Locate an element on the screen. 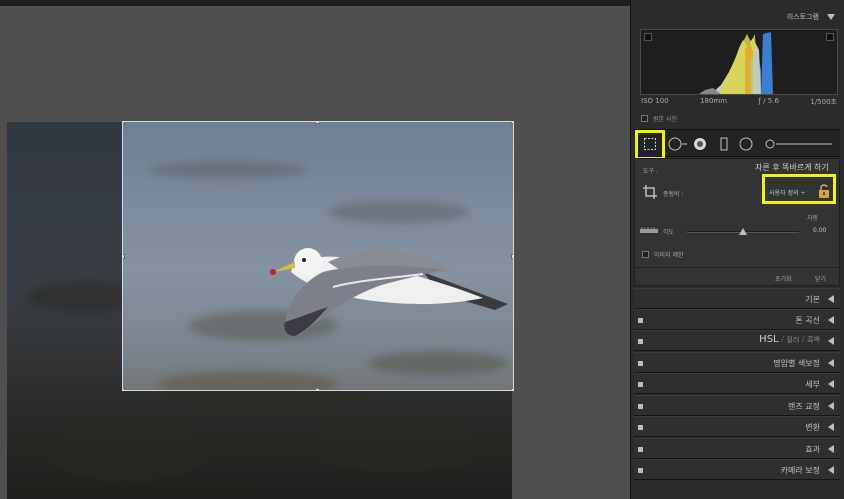 Image resolution: width=844 pixels, height=499 pixels. section-lens-correction: 렌즈 교정 is located at coordinates (737, 405).